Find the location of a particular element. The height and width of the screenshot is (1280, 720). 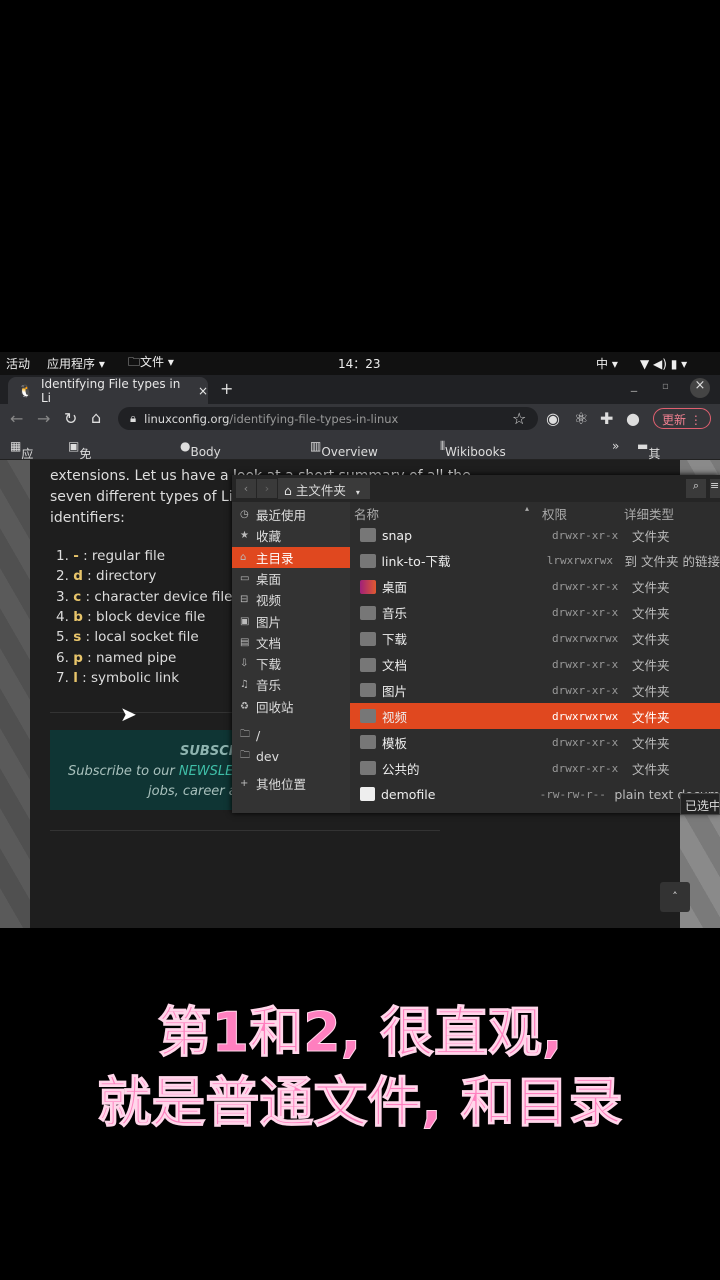

place-icon: ⌂ is located at coordinates (243, 557).